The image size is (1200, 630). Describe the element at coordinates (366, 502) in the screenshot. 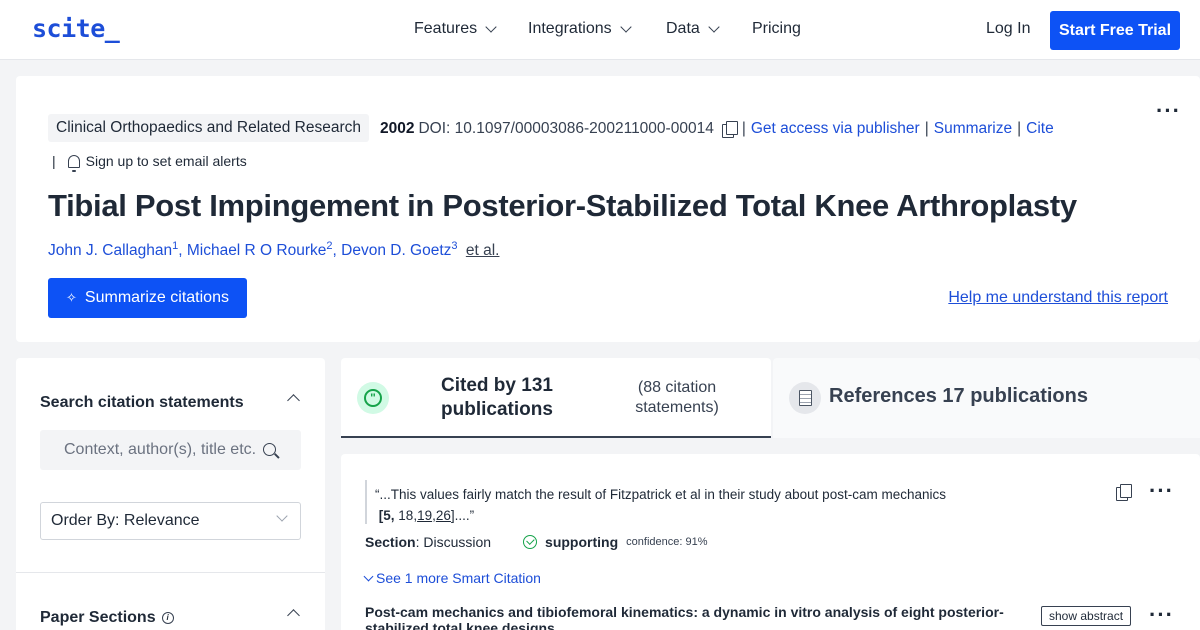

I see `quote-bar` at that location.